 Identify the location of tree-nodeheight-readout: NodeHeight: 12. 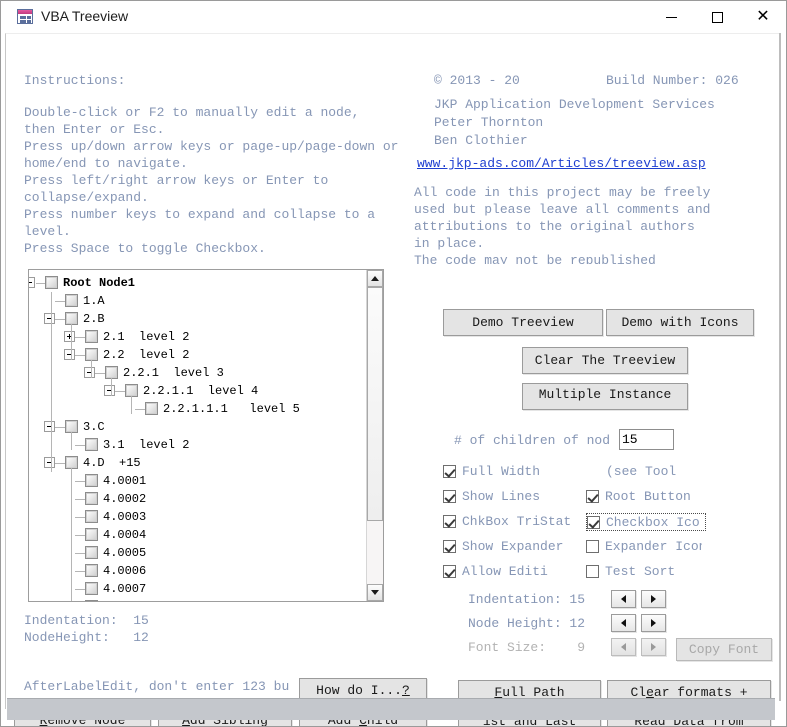
(86, 637).